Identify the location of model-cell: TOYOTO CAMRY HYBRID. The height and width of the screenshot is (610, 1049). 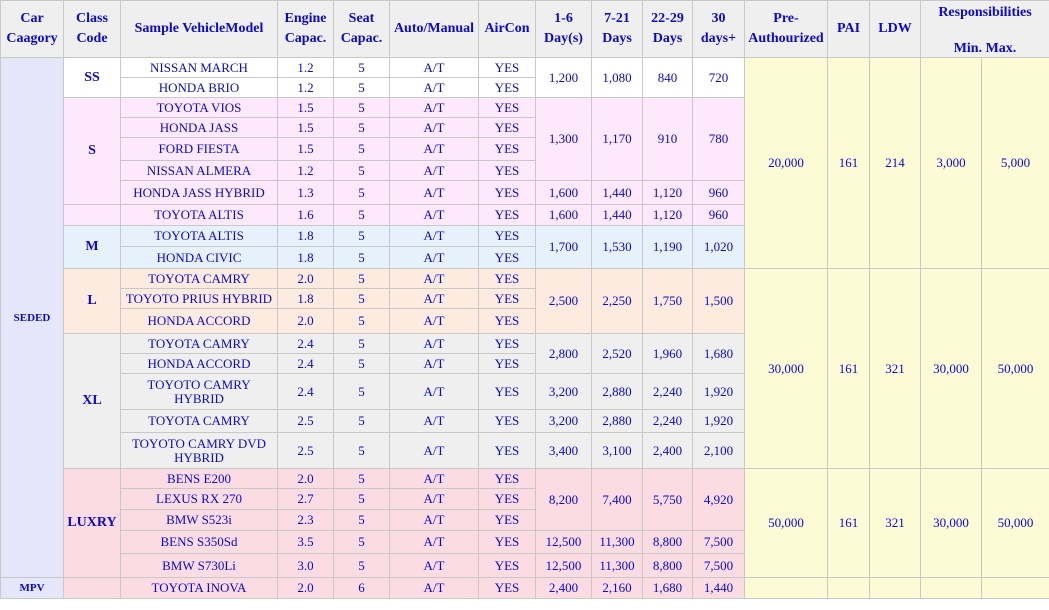
(199, 391).